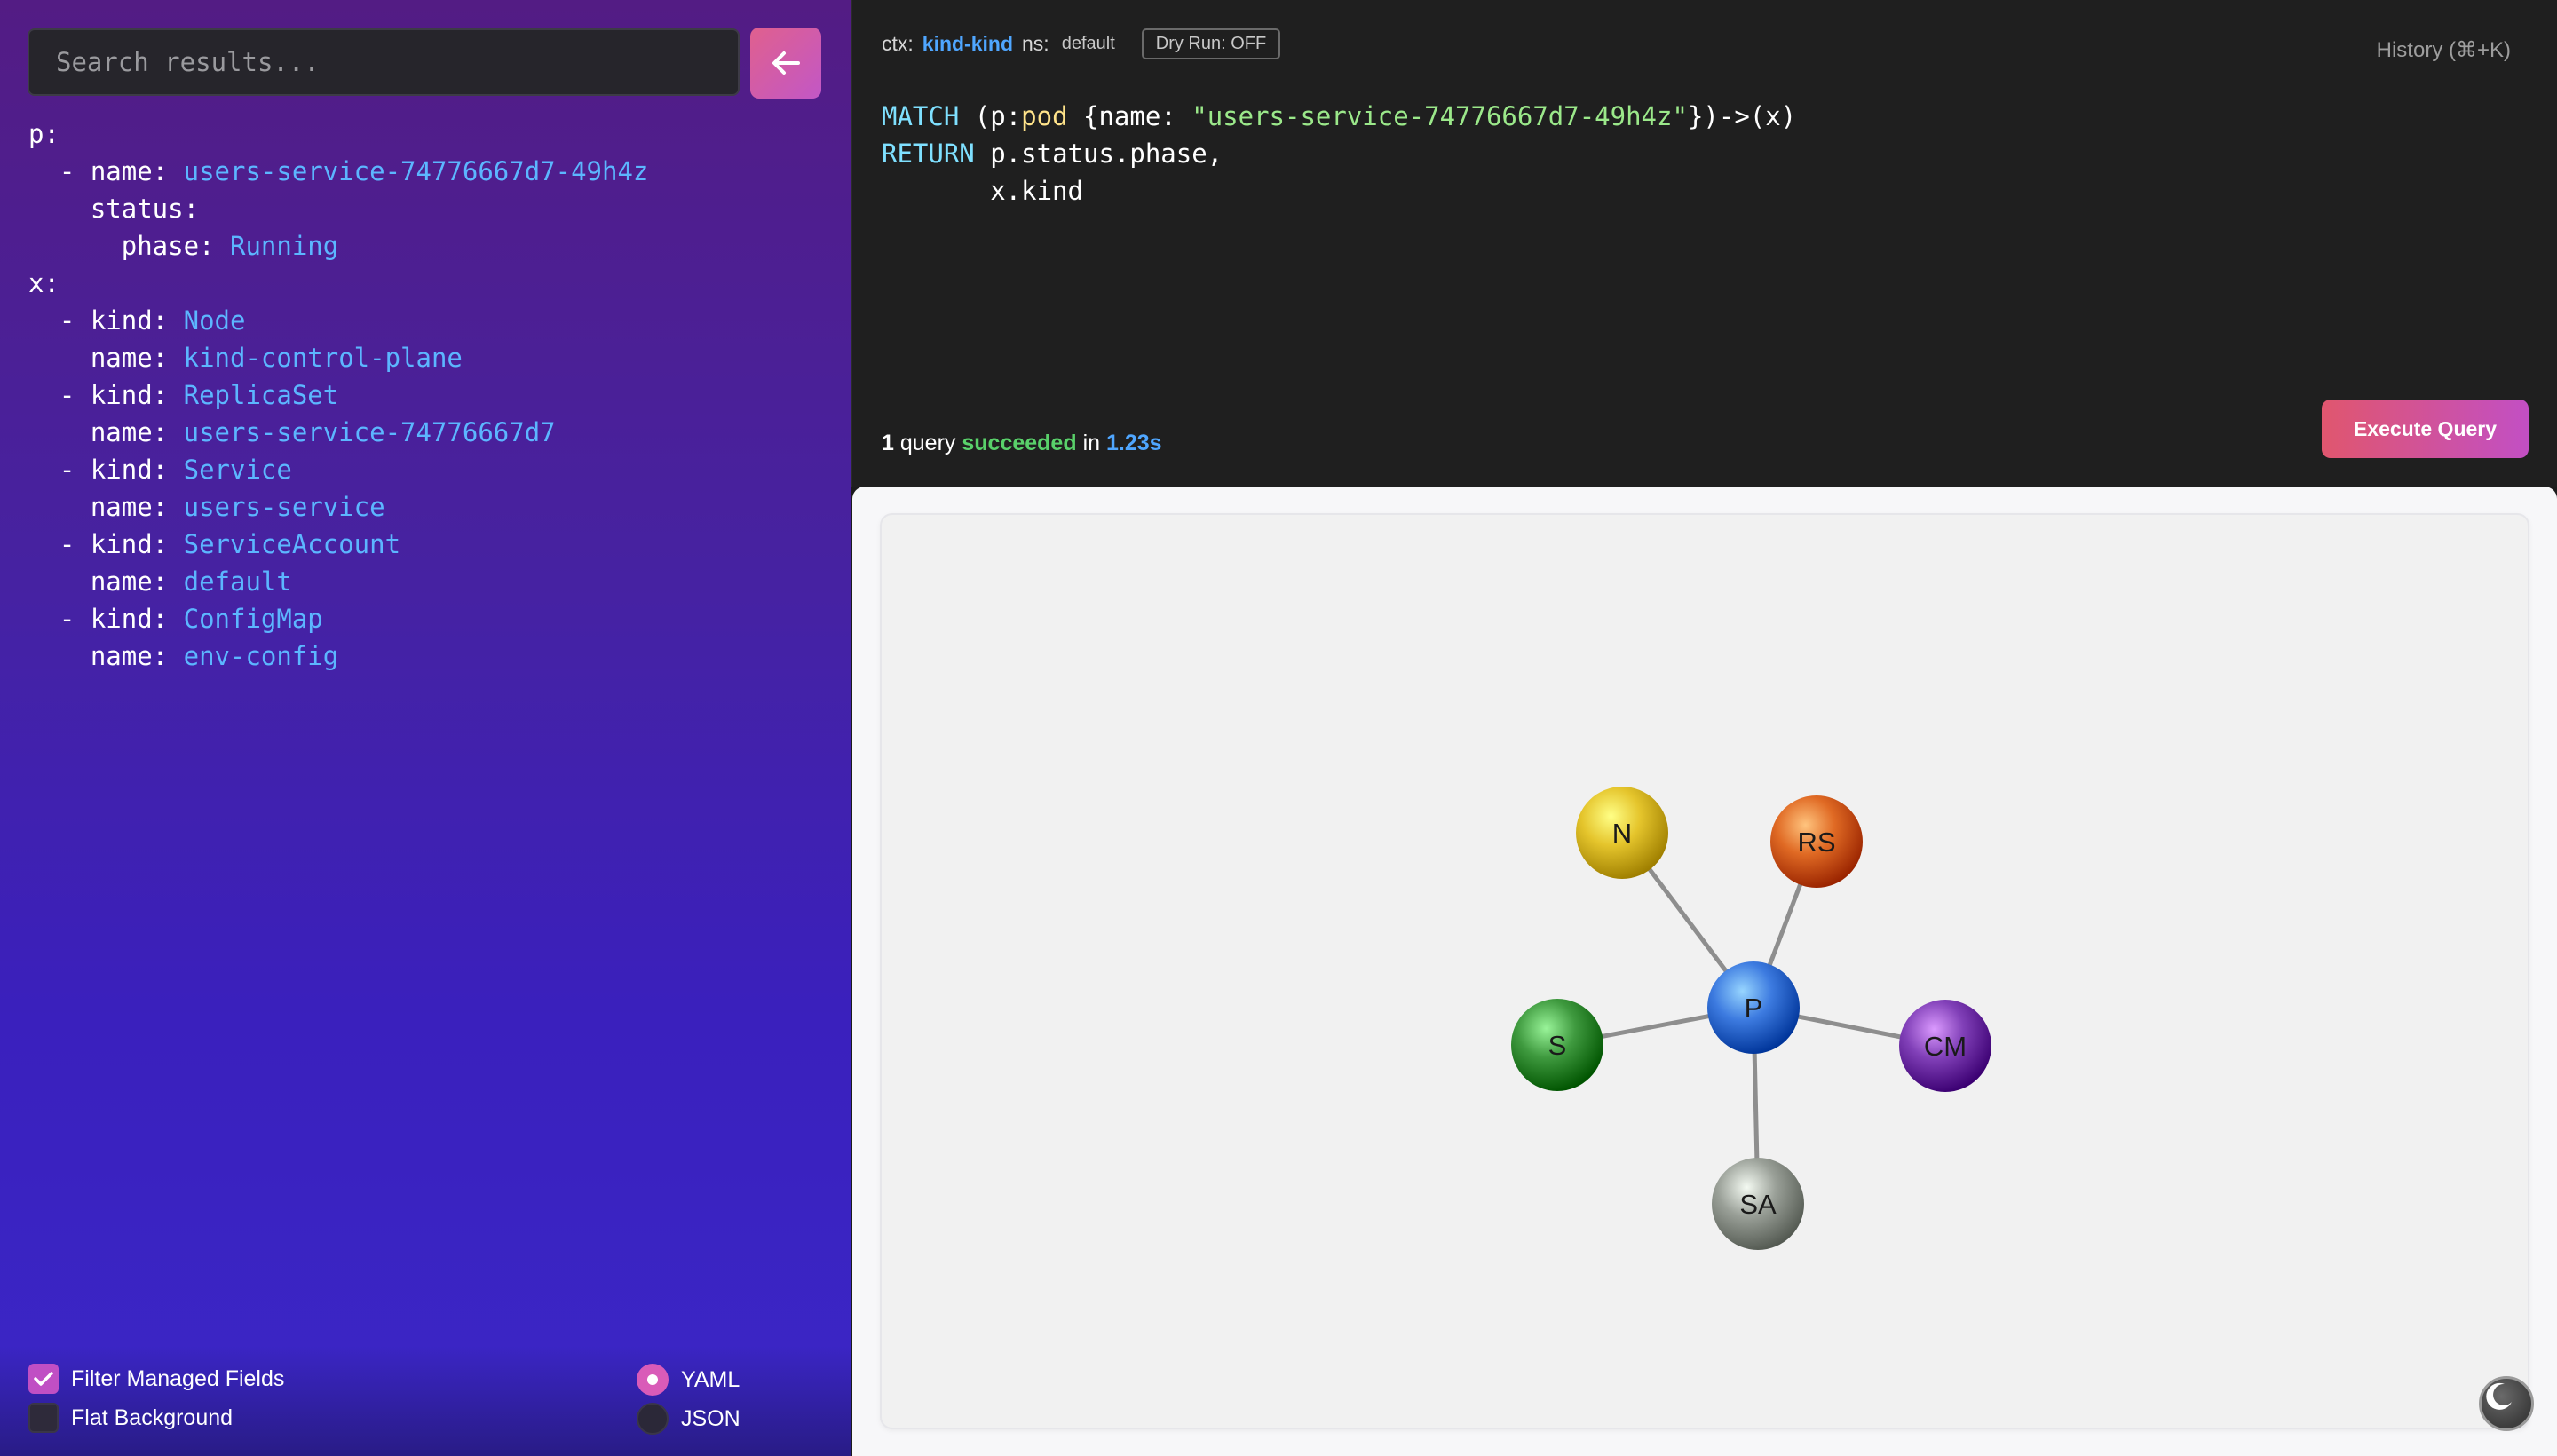 The width and height of the screenshot is (2557, 1456). What do you see at coordinates (338, 208) in the screenshot?
I see `yaml-line: status:` at bounding box center [338, 208].